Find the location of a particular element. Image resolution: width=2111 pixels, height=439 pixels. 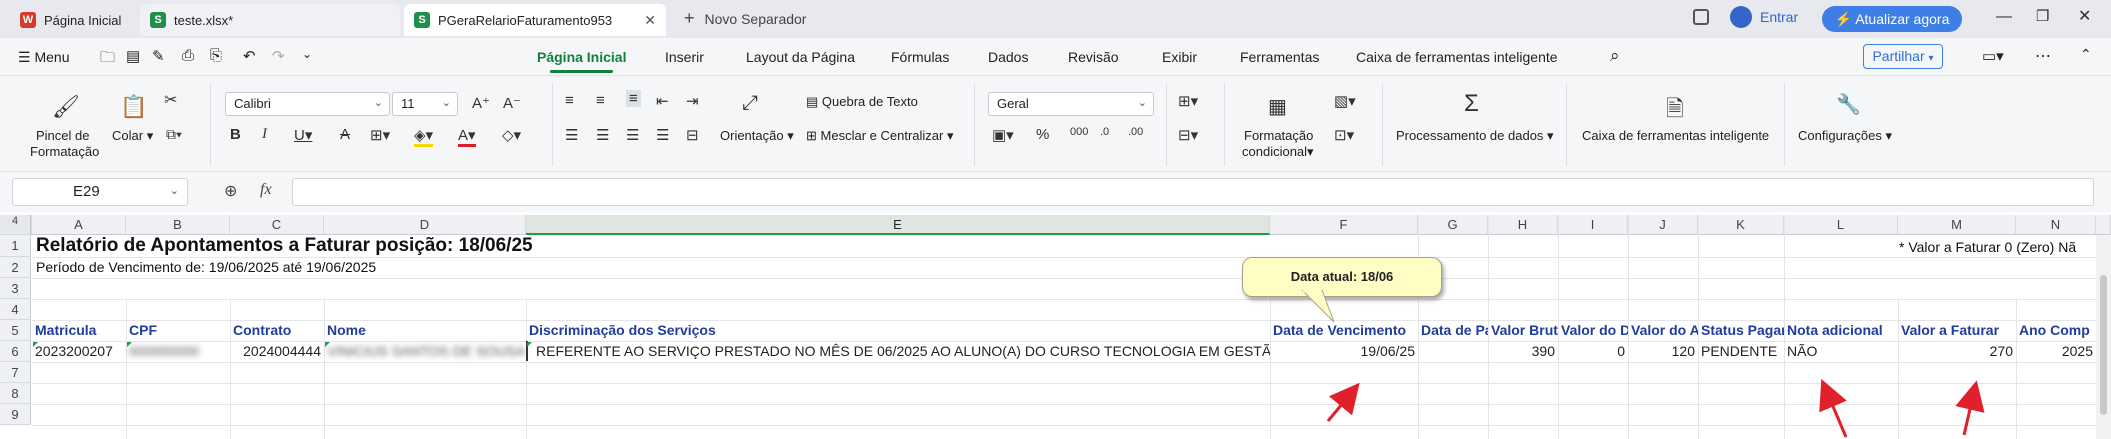

chevron-down-icon: ⌄ is located at coordinates (307, 54).